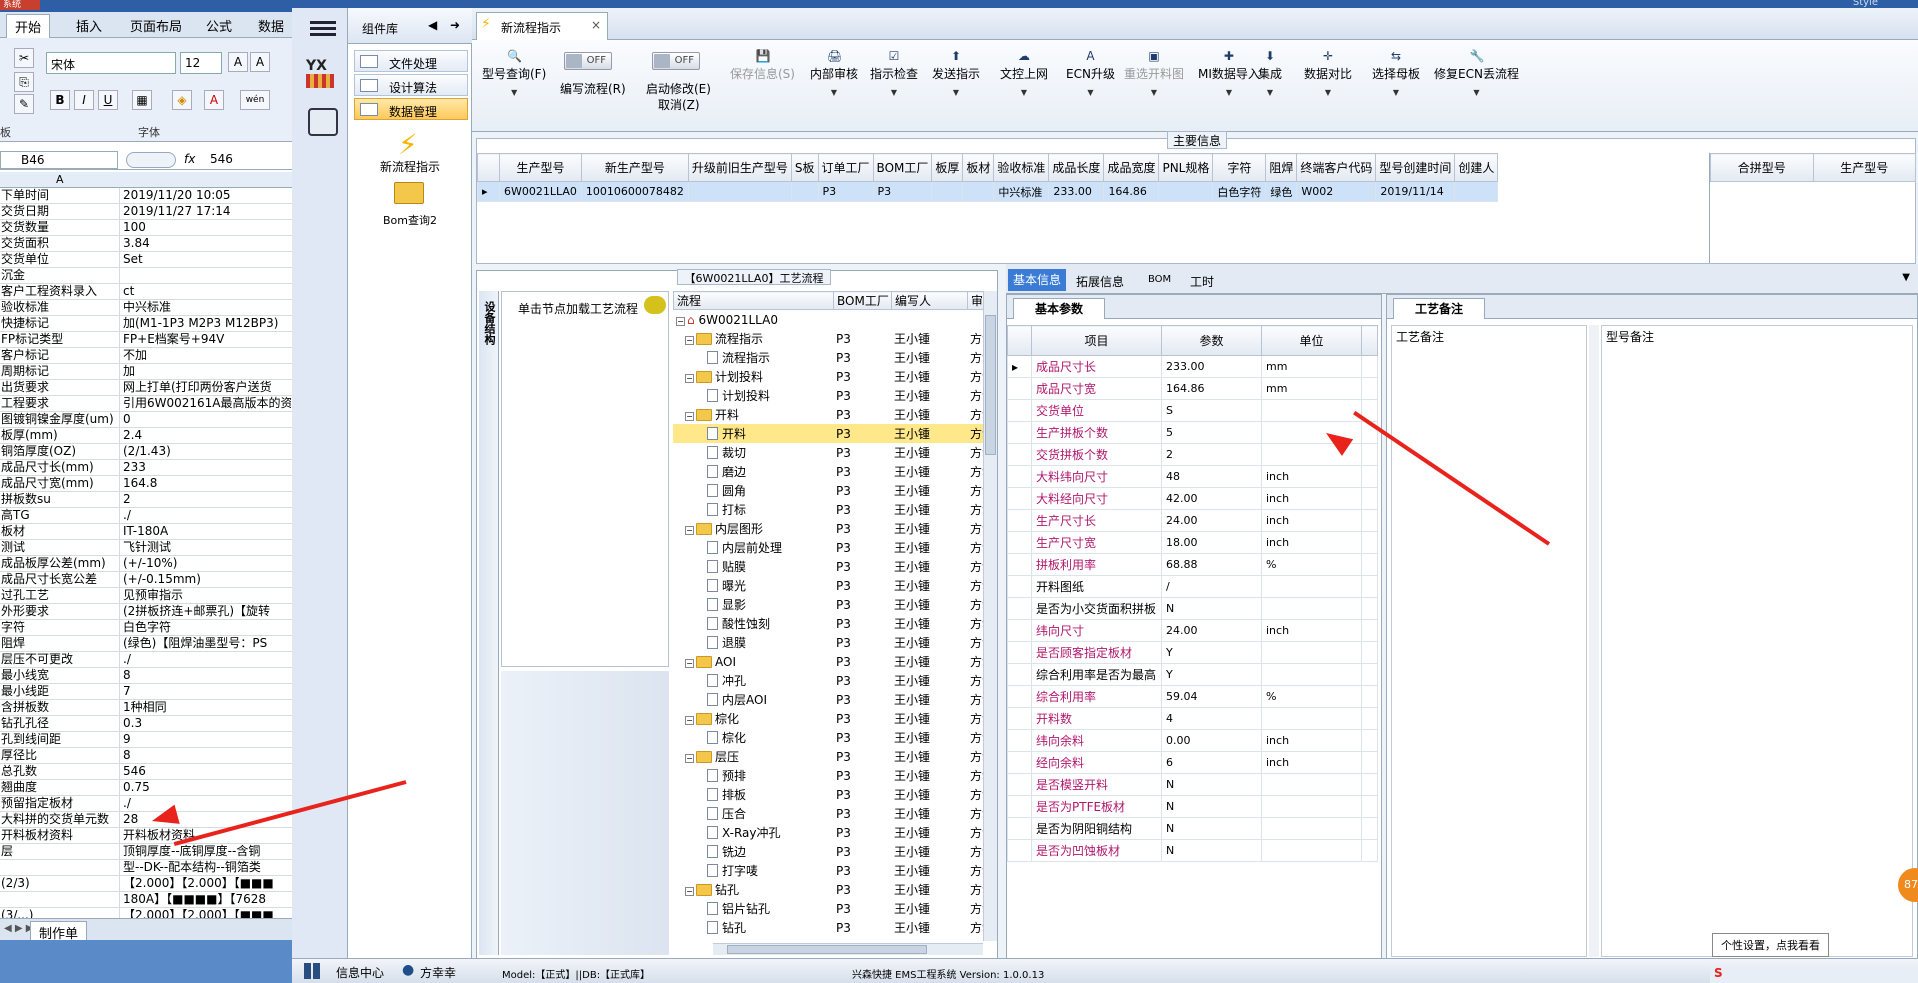 The height and width of the screenshot is (983, 1918). I want to click on cell-b: 顶铜厚度--底铜厚度--含铜, so click(206, 851).